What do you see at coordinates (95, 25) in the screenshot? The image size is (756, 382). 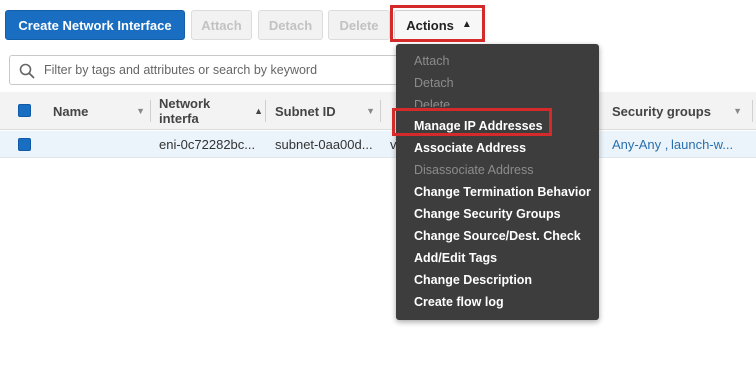 I see `create-network-interface-button: Create Network Interface` at bounding box center [95, 25].